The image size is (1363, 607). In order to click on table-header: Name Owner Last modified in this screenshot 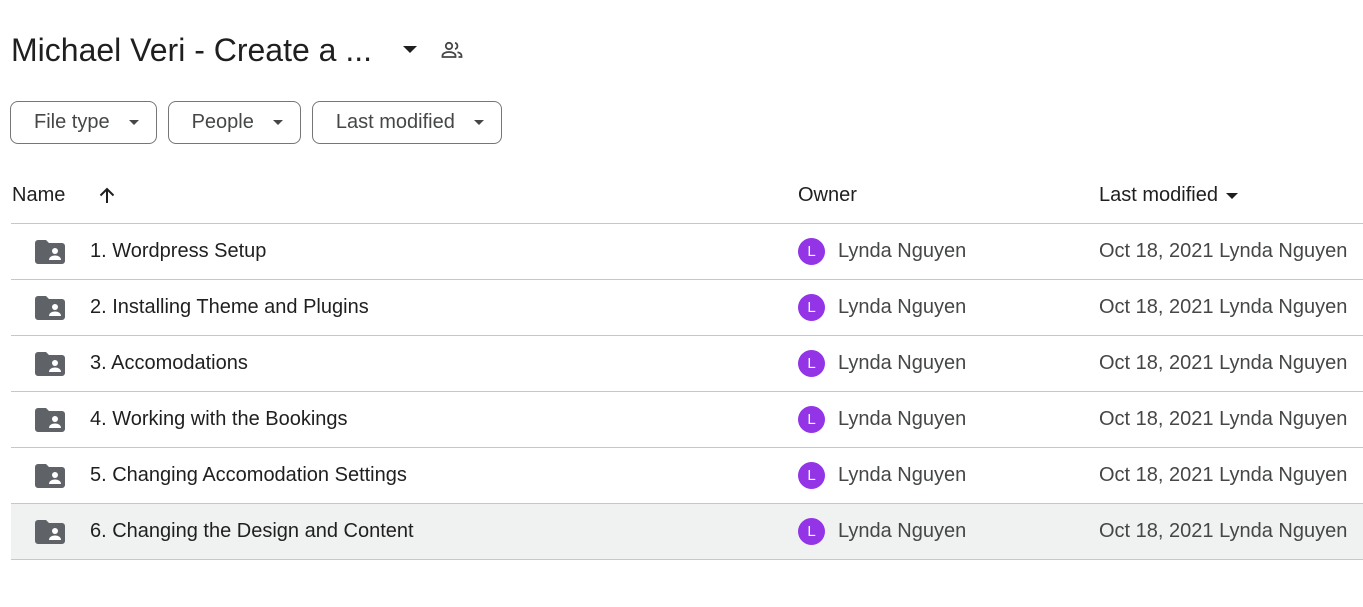, I will do `click(687, 196)`.